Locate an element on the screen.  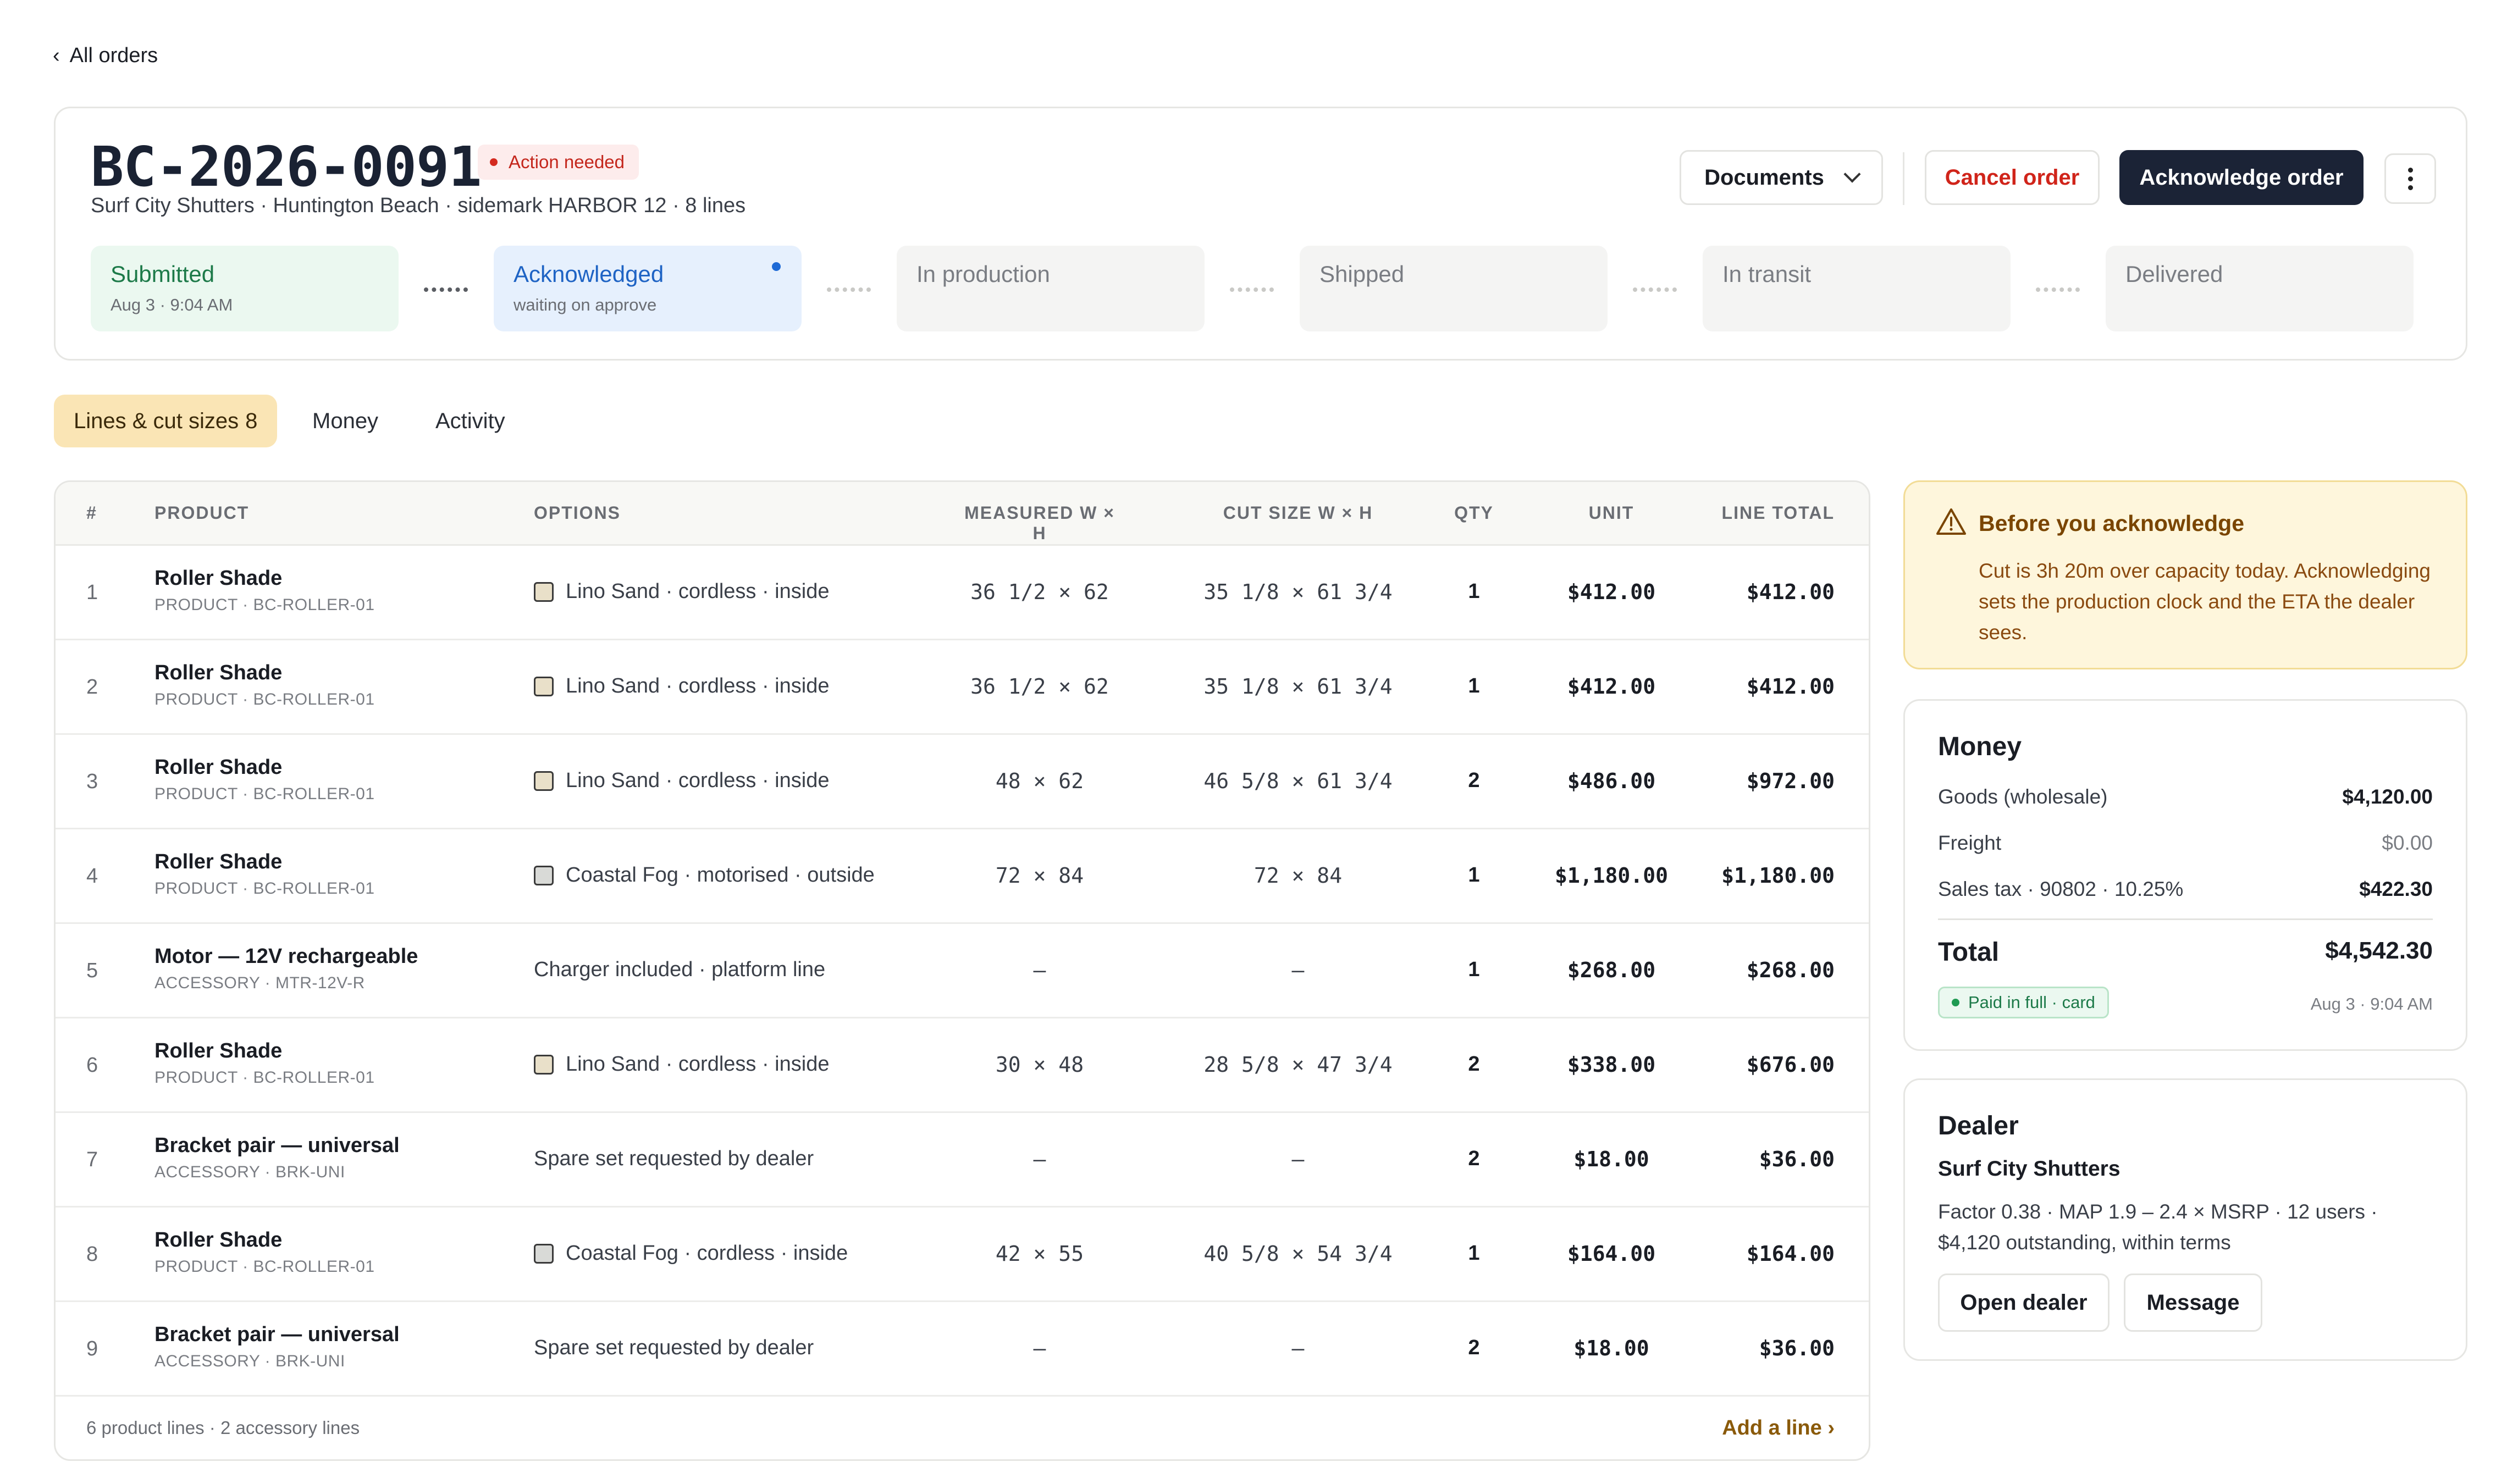
paid-badge-label: Paid in full · card is located at coordinates (2031, 1002).